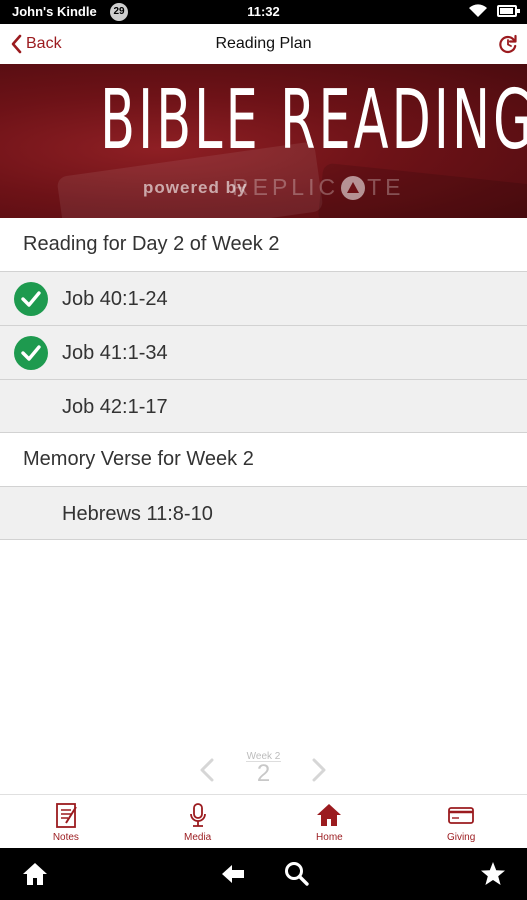 This screenshot has height=900, width=527. I want to click on reading-item-label: Job 42:1-17, so click(115, 407).